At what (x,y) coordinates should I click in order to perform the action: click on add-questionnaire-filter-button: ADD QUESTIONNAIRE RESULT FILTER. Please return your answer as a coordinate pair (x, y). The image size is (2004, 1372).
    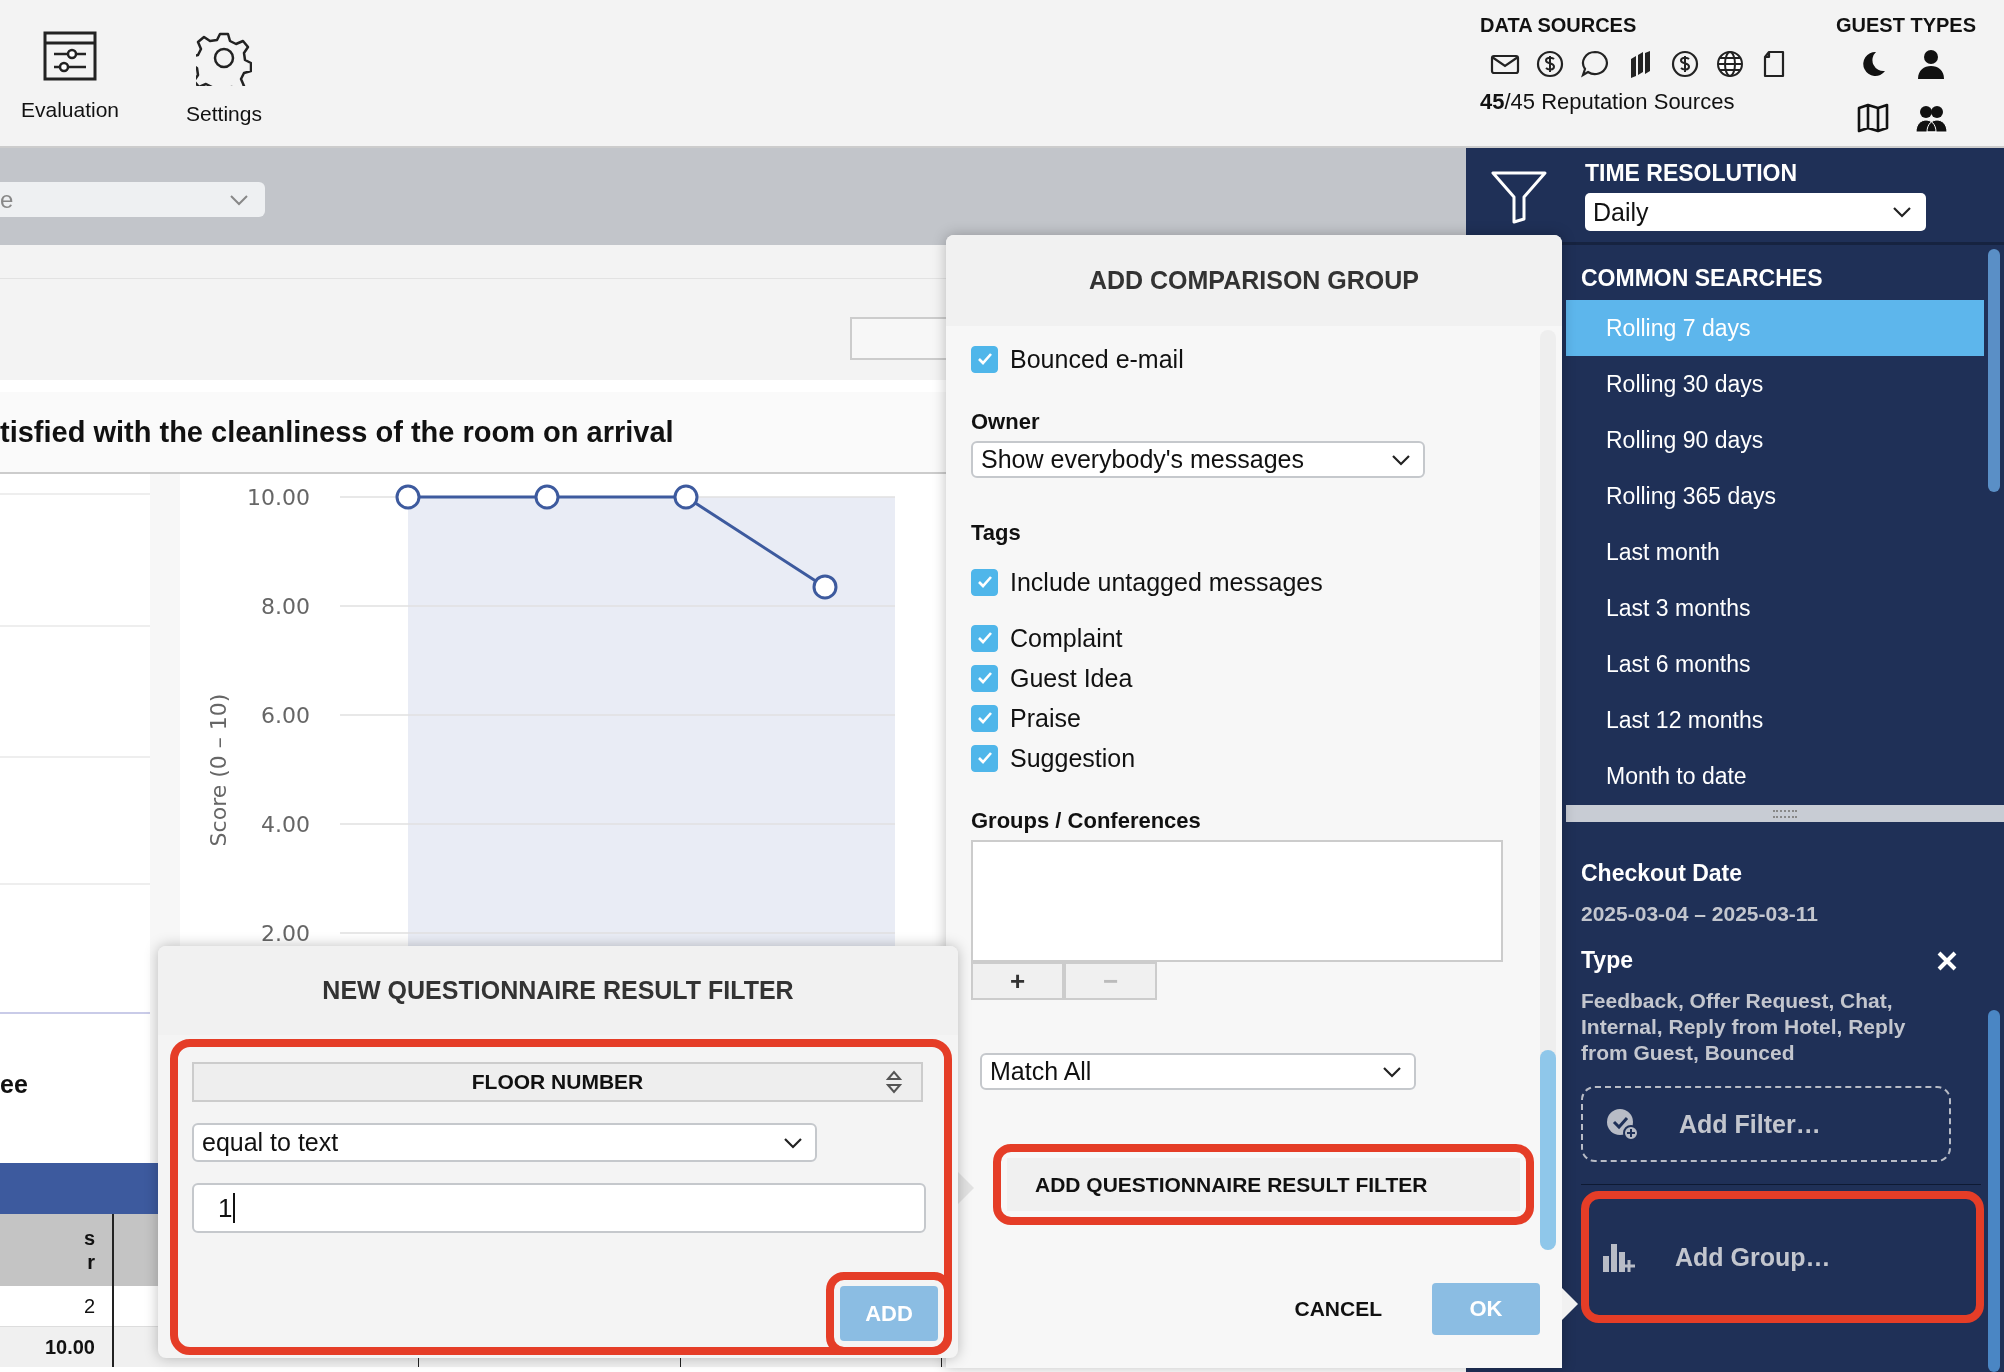
    Looking at the image, I should click on (1263, 1184).